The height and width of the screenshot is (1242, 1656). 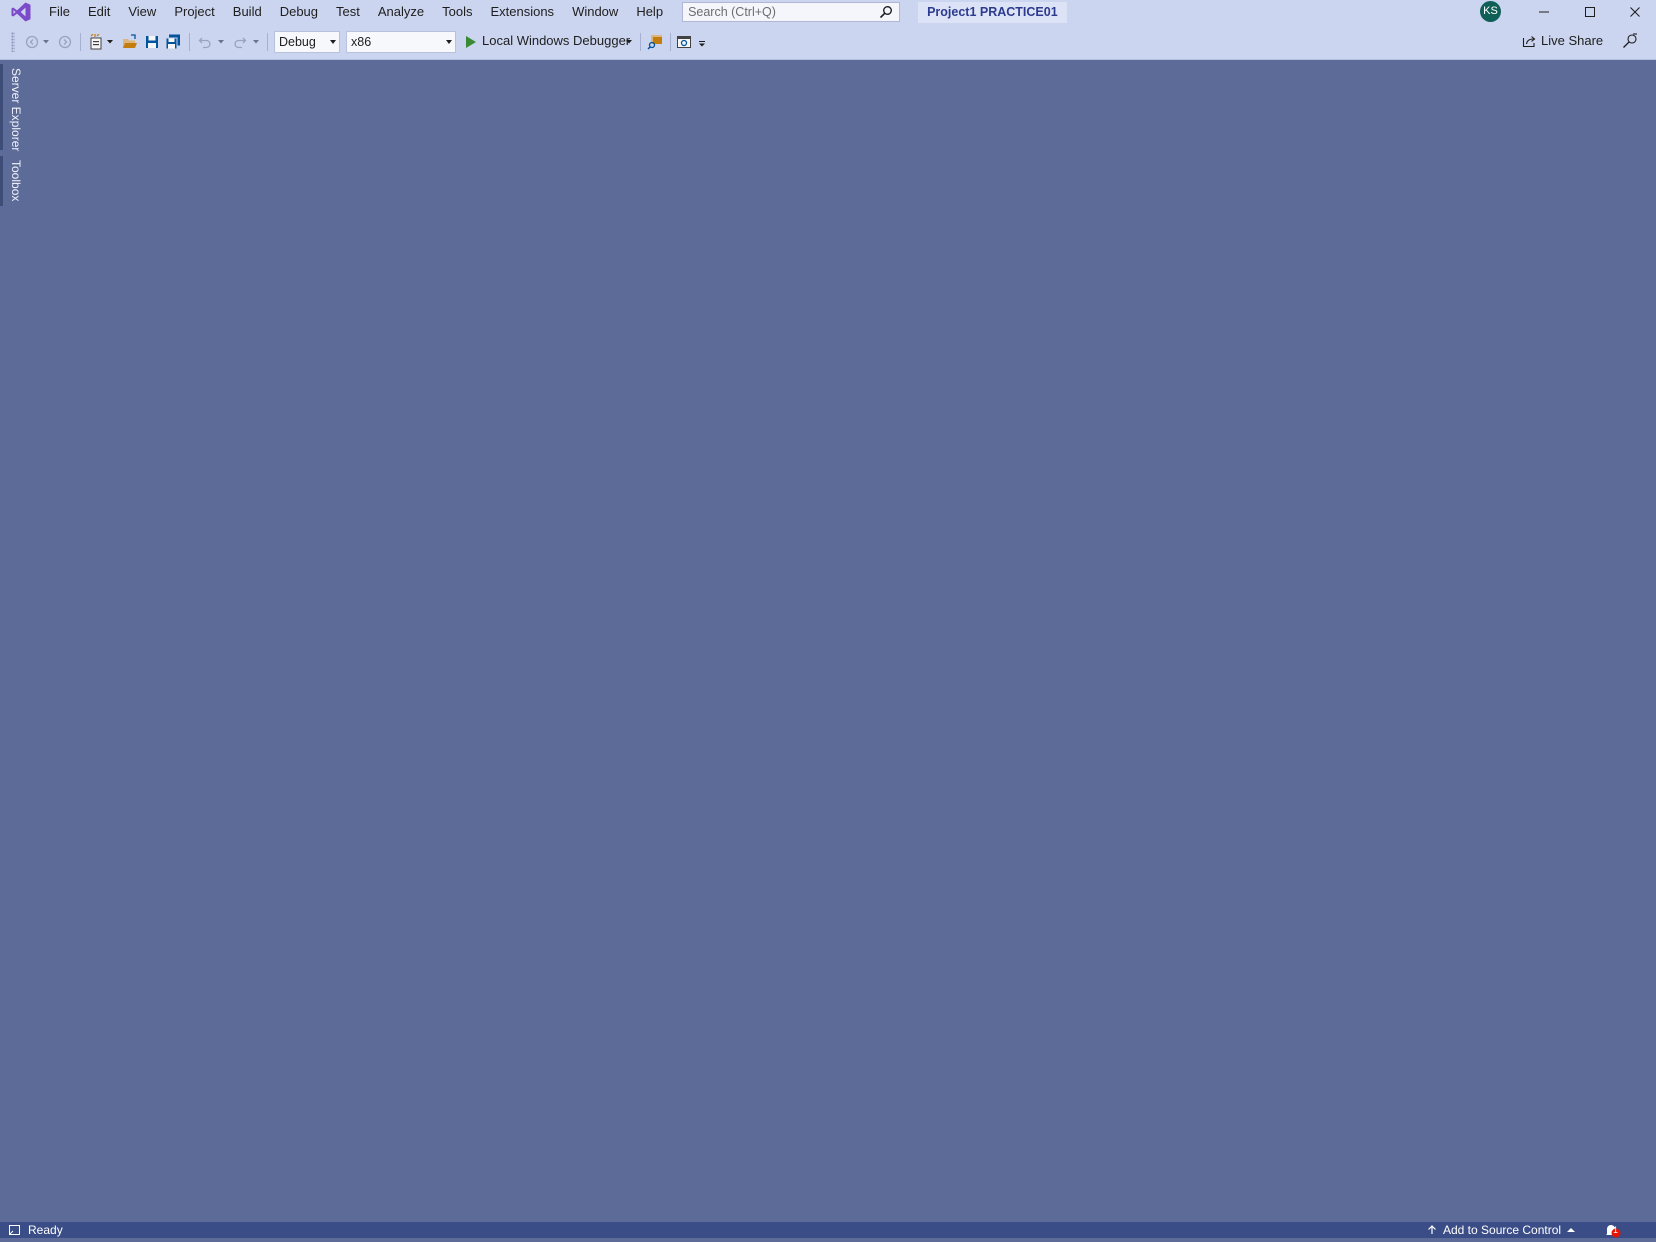 I want to click on toolbar-options-icon, so click(x=702, y=44).